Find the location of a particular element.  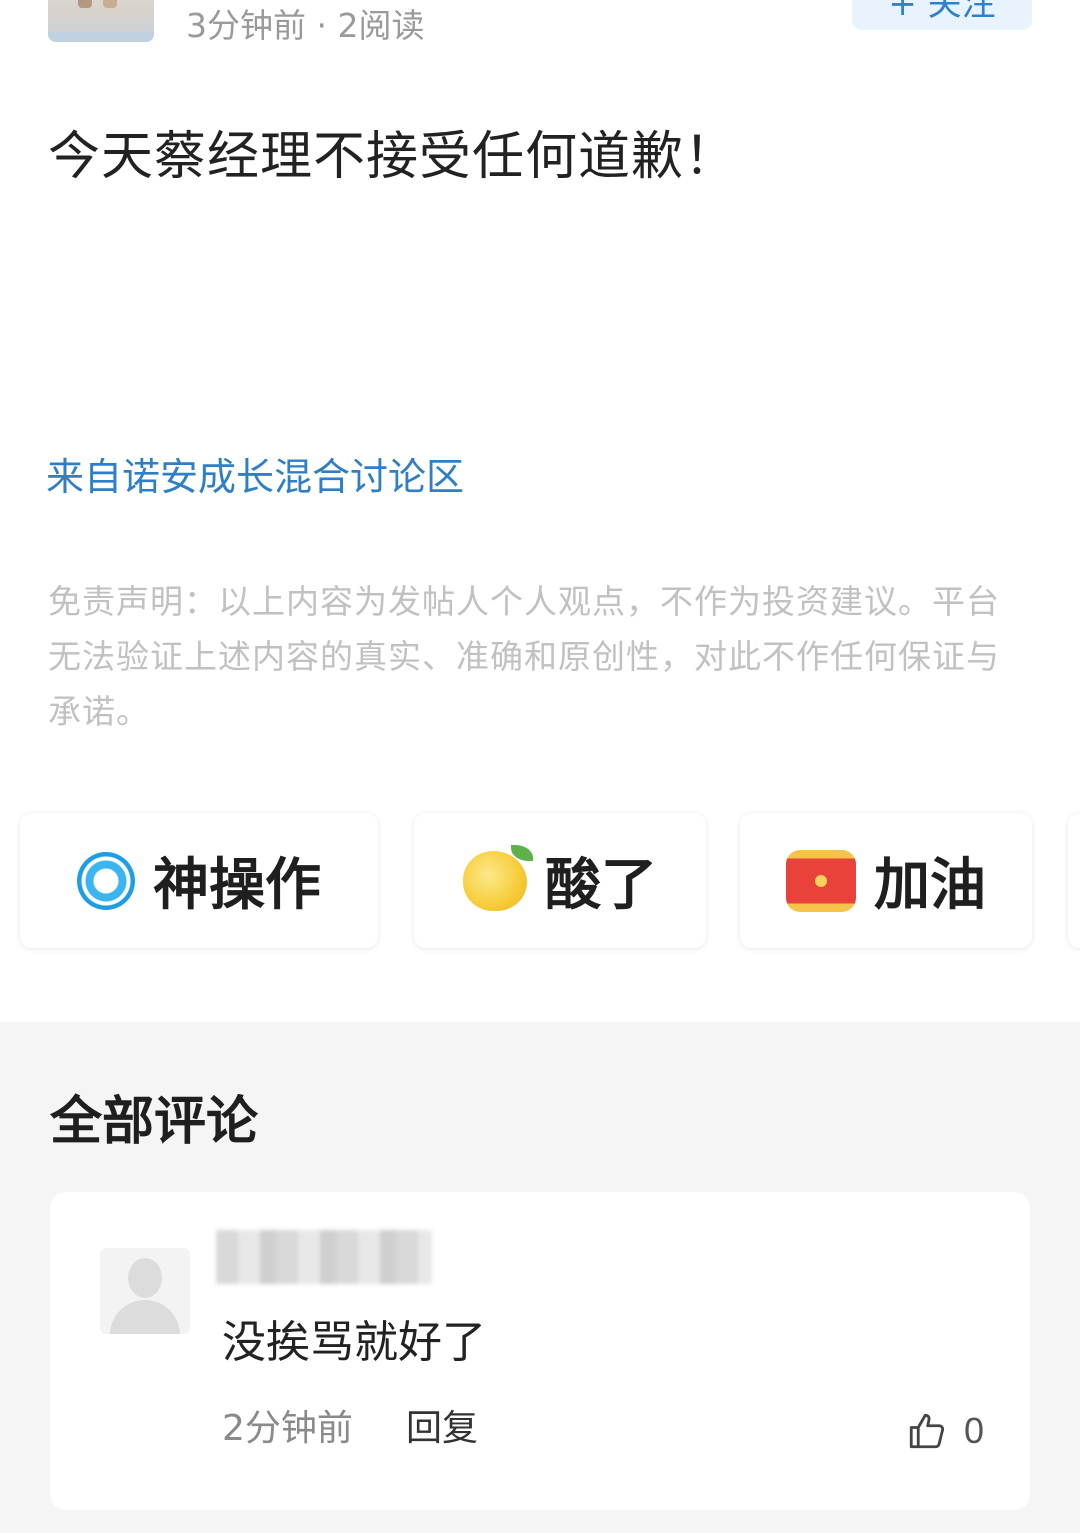

reaction-button-more is located at coordinates (1074, 880).